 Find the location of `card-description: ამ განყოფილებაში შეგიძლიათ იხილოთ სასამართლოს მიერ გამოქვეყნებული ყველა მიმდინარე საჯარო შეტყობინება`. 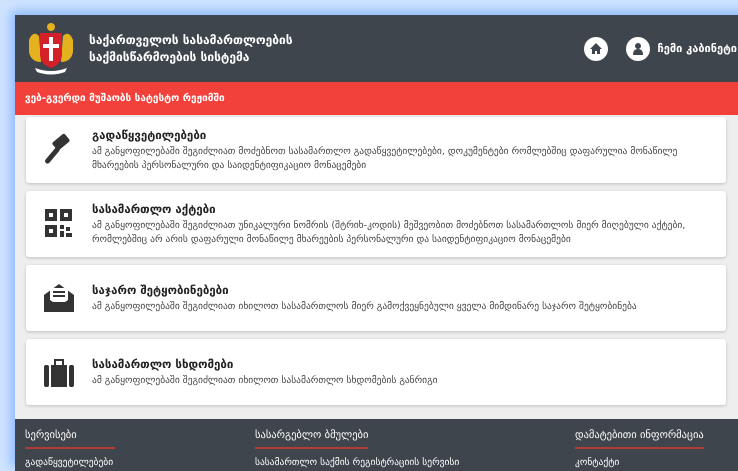

card-description: ამ განყოფილებაში შეგიძლიათ იხილოთ სასამართლოს მიერ გამოქვეყნებული ყველა მიმდინარე საჯარო შეტყობინება is located at coordinates (364, 307).